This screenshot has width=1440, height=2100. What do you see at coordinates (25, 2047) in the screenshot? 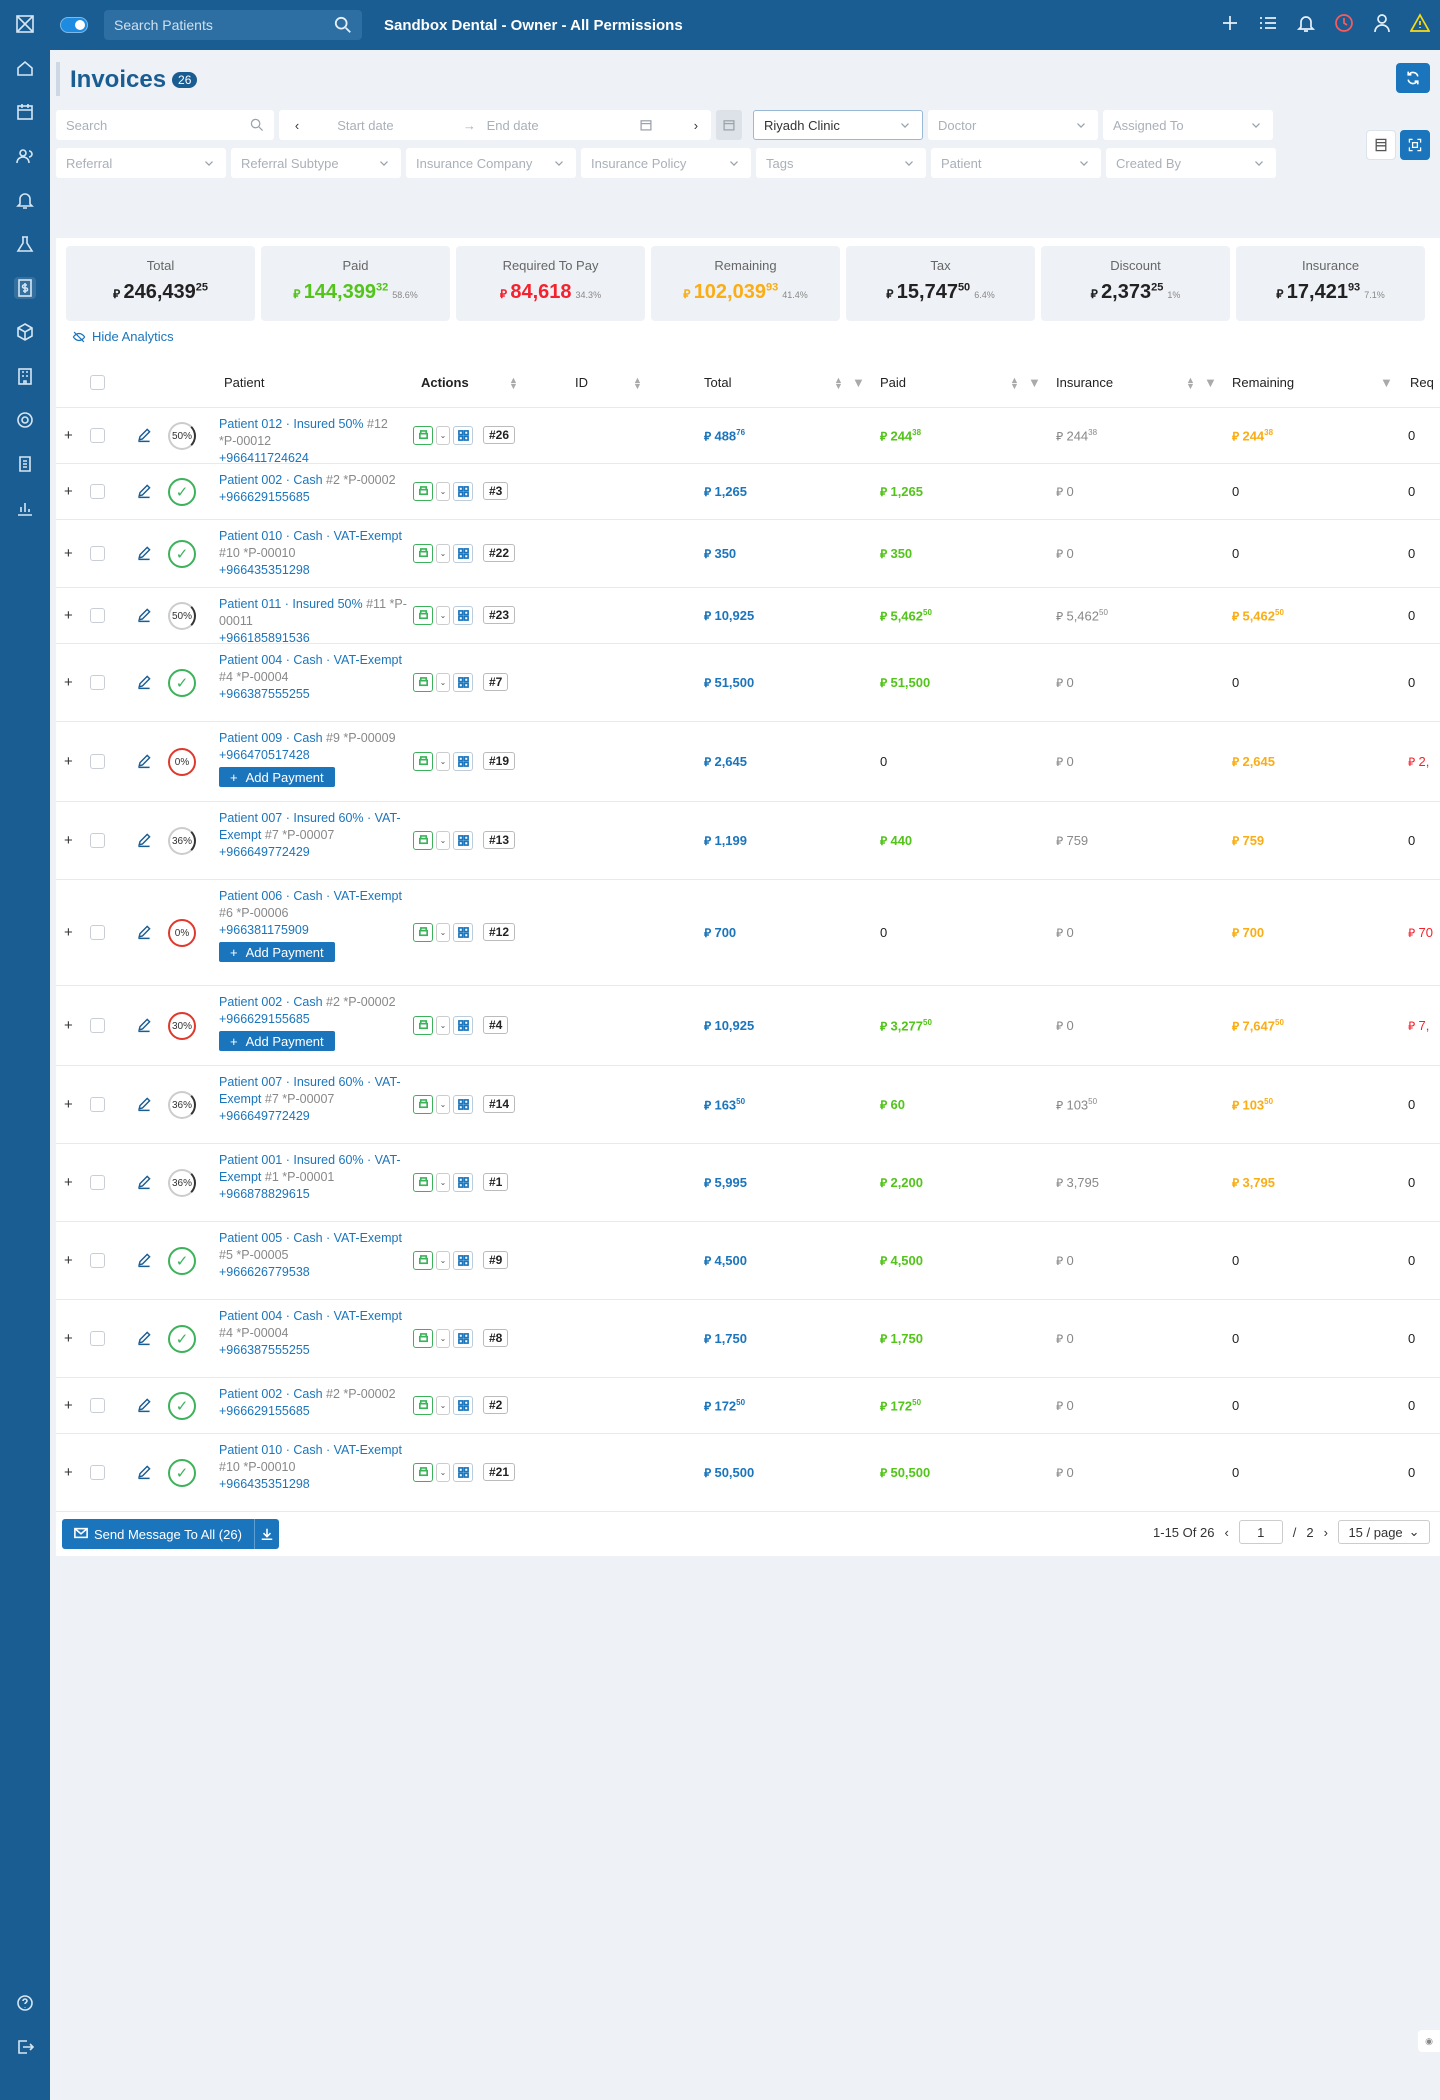
I see `logout-icon` at bounding box center [25, 2047].